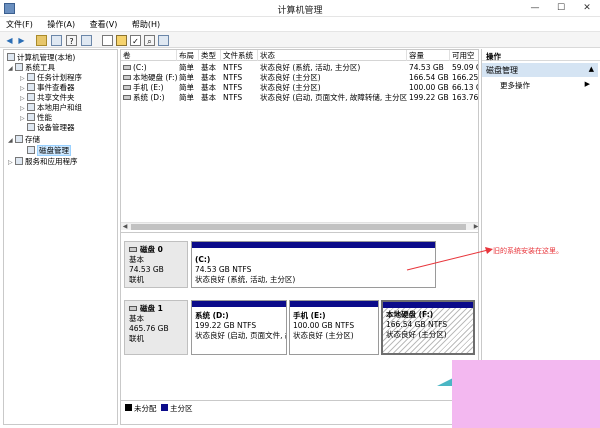 Image resolution: width=600 pixels, height=428 pixels. I want to click on column-free-space: 可用空, so click(464, 55).